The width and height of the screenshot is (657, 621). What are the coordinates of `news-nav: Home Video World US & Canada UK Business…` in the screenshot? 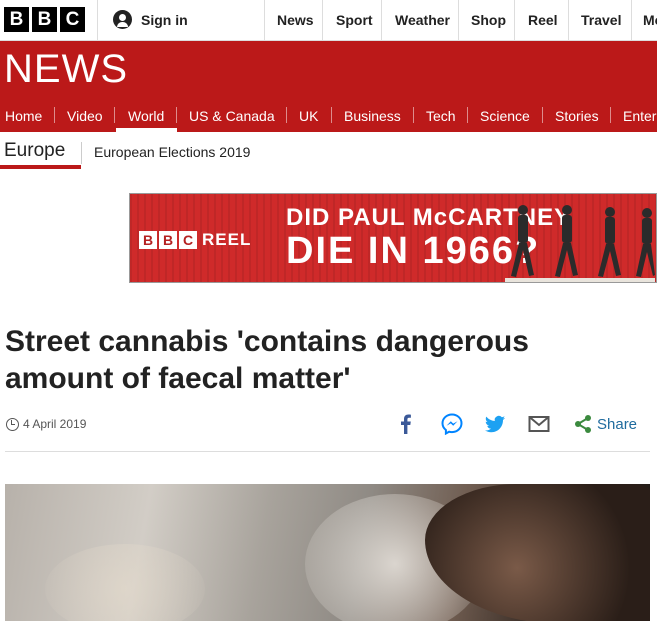 It's located at (328, 115).